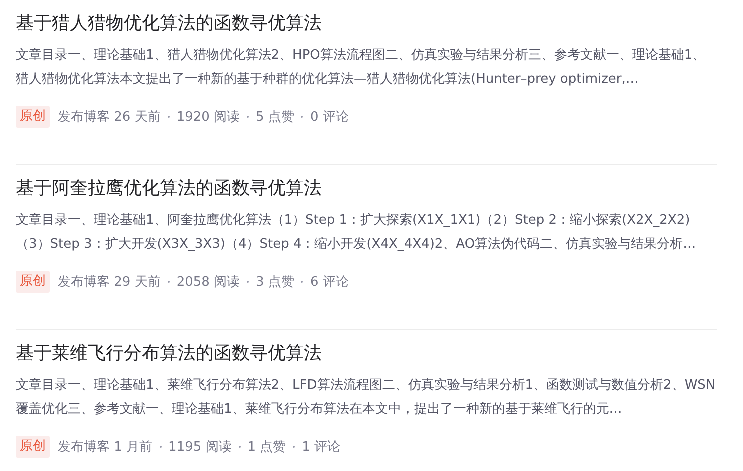 This screenshot has width=743, height=471. What do you see at coordinates (208, 282) in the screenshot?
I see `article-stat: 2058 阅读` at bounding box center [208, 282].